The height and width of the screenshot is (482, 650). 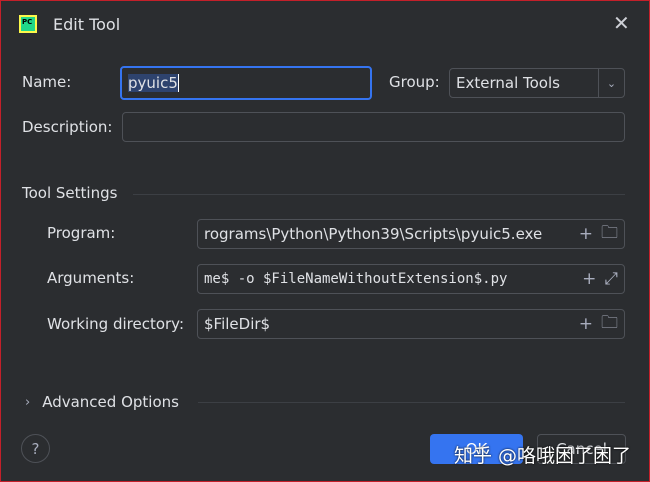 I want to click on tool-settings-heading: Tool Settings, so click(x=70, y=193).